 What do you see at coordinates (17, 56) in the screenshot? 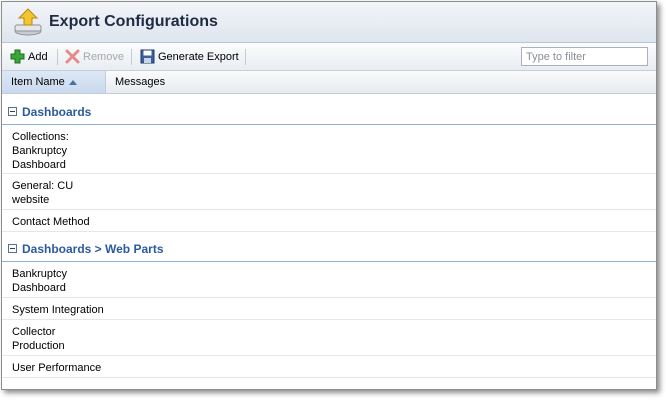
I see `plus-icon` at bounding box center [17, 56].